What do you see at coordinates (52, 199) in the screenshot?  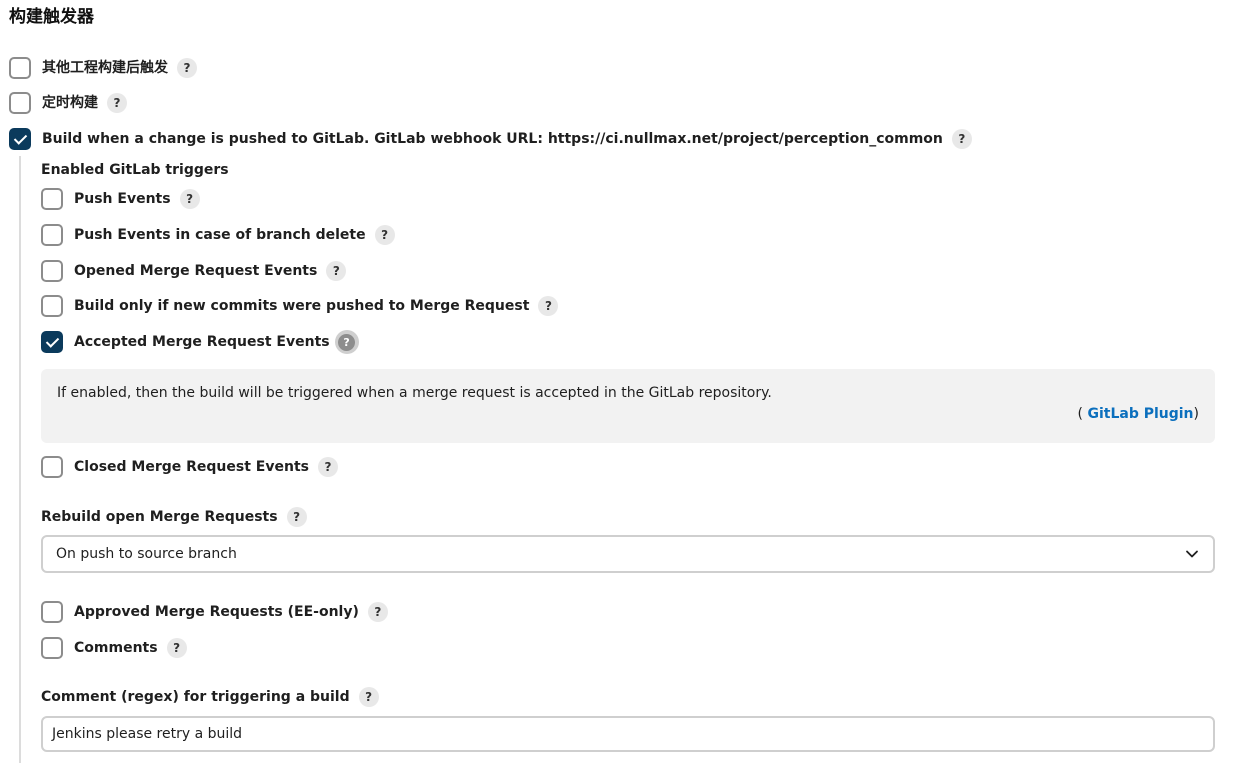 I see `push-events-checkbox` at bounding box center [52, 199].